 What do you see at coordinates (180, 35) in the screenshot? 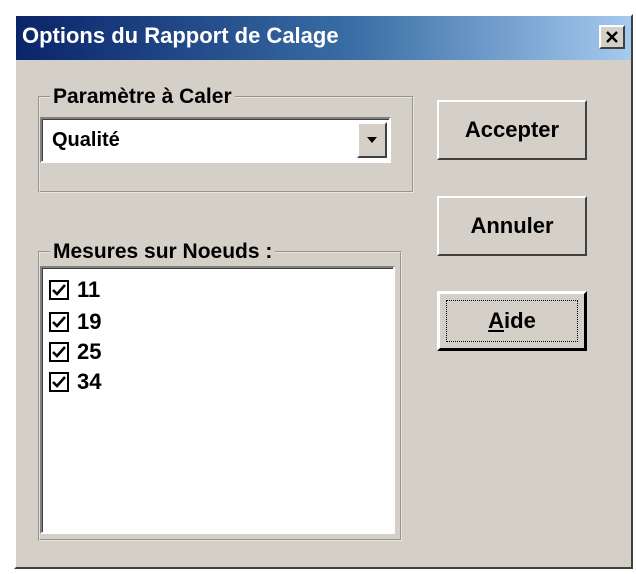
I see `window-title: Options du Rapport de Calage` at bounding box center [180, 35].